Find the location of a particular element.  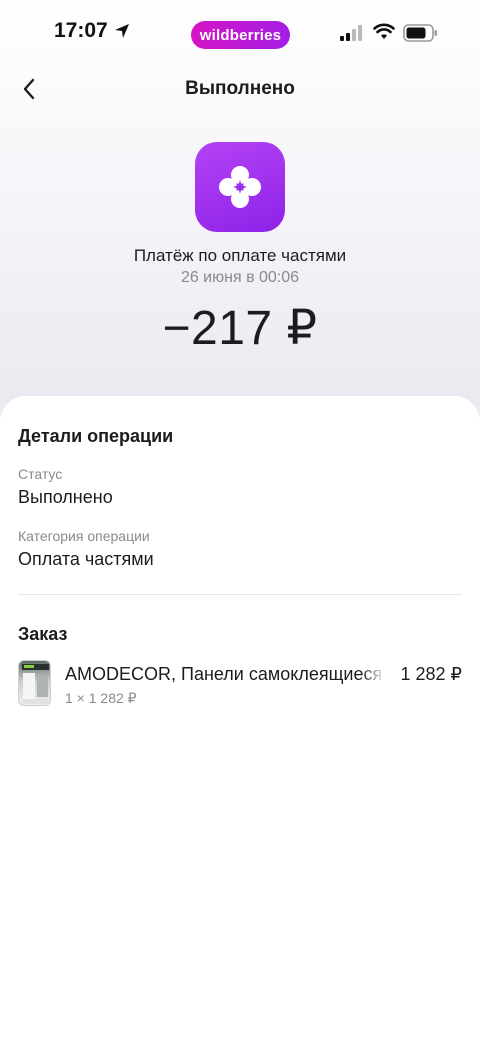

page-title: Выполнено is located at coordinates (240, 88).